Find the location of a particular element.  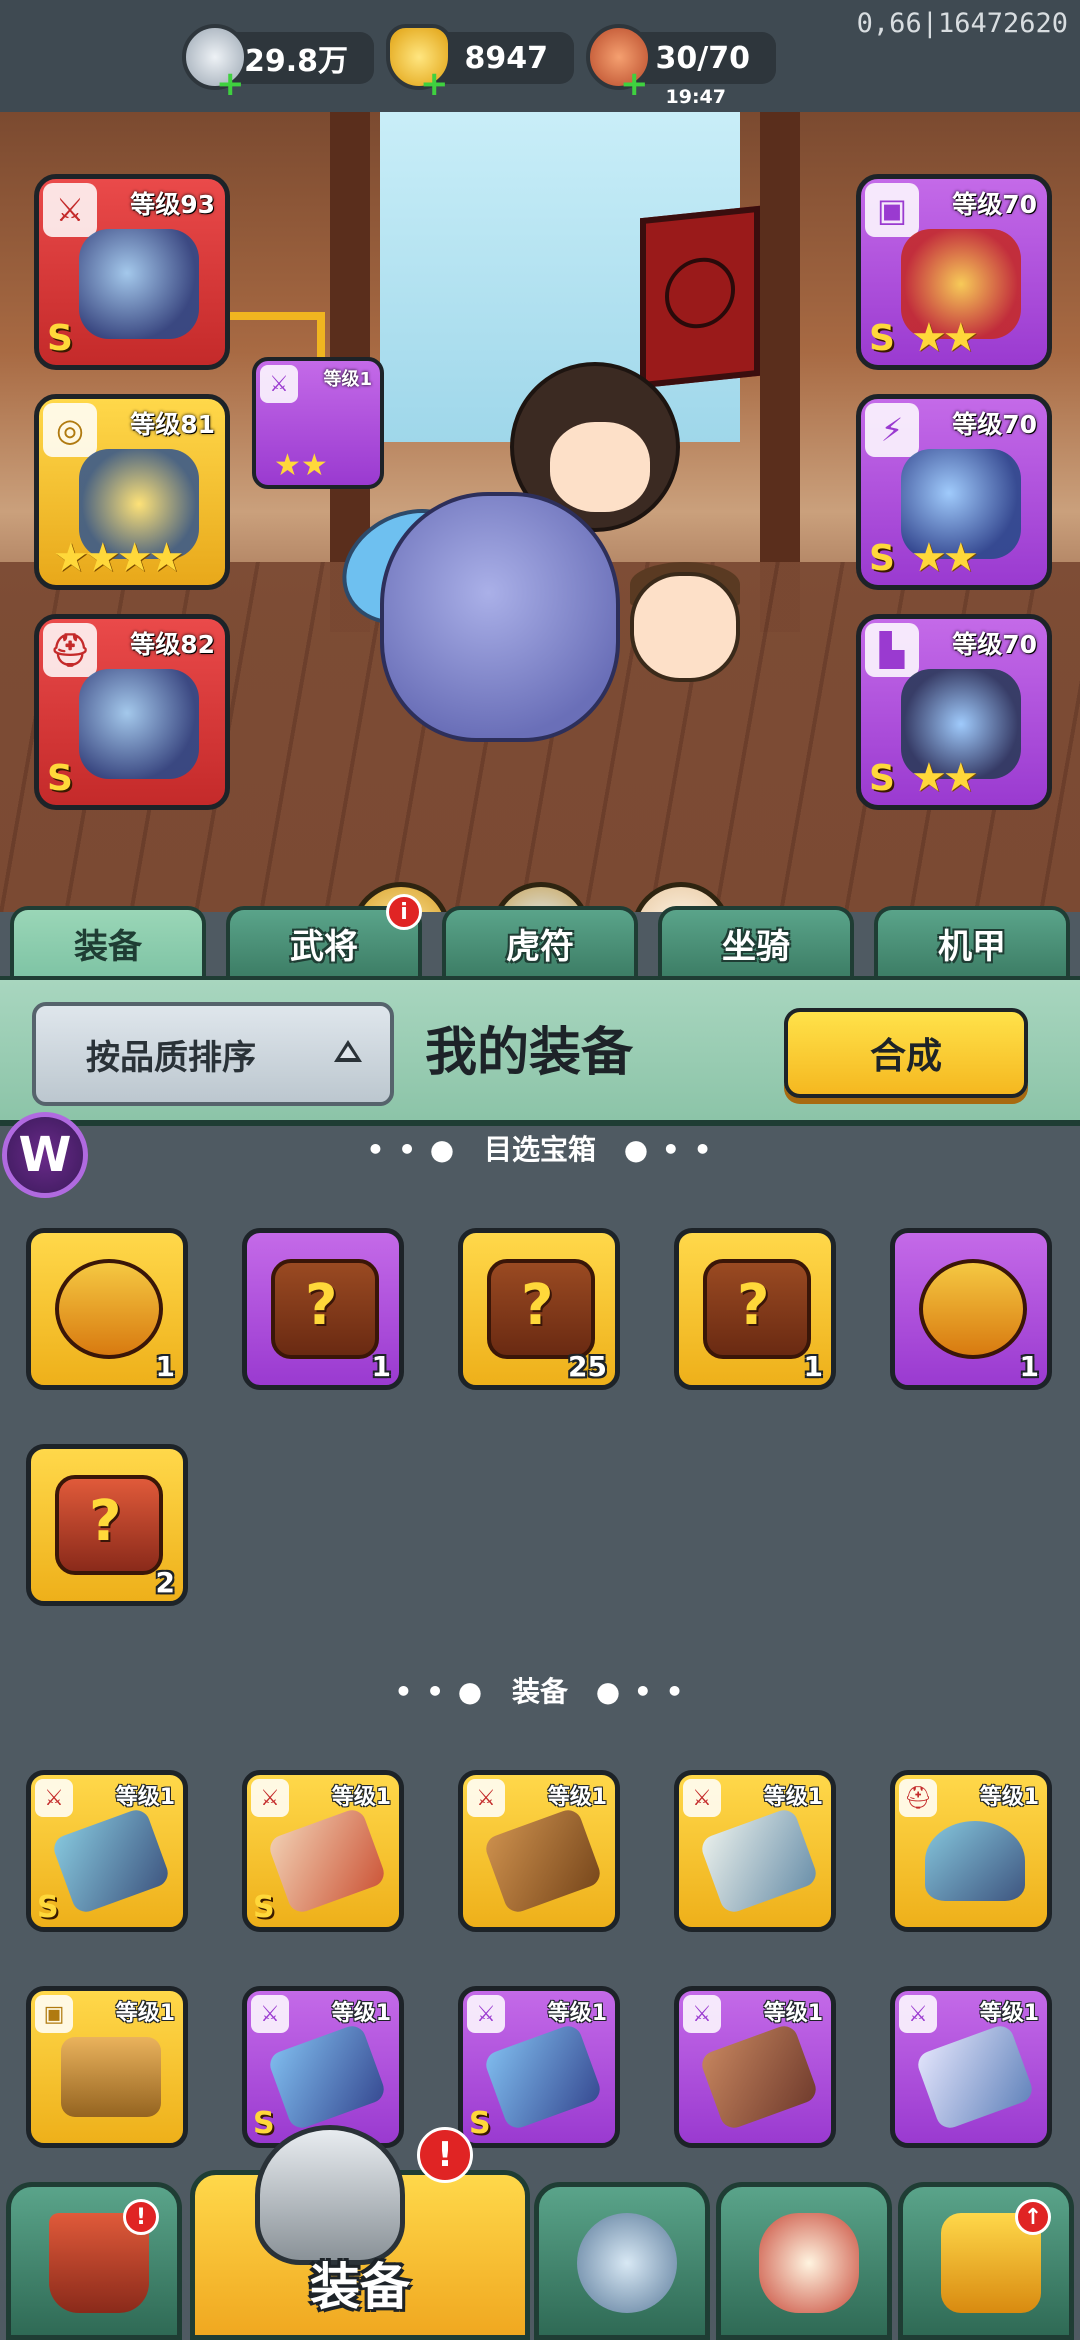

gold-resource: 8947 + is located at coordinates (480, 64).